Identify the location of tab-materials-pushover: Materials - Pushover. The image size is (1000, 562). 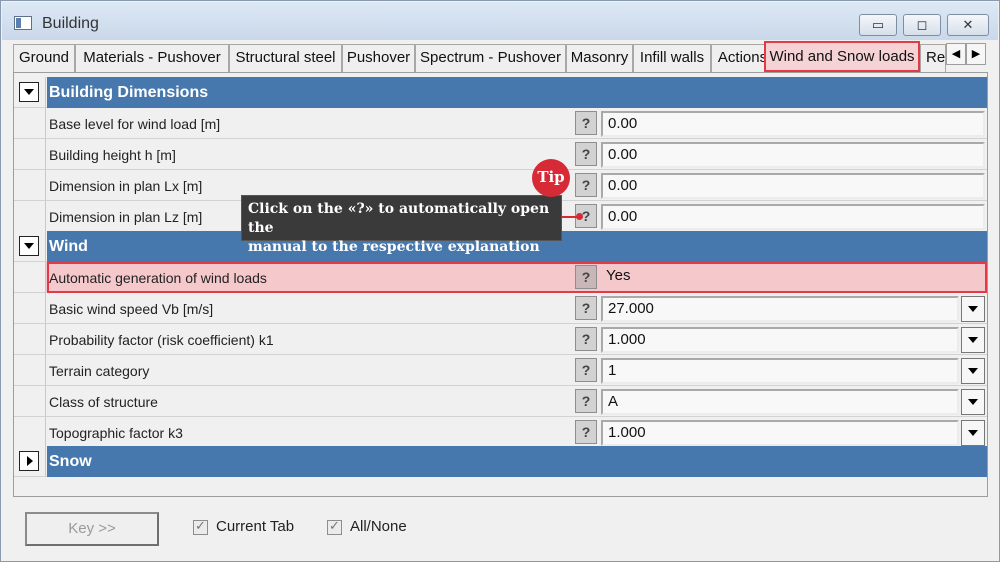
(152, 58).